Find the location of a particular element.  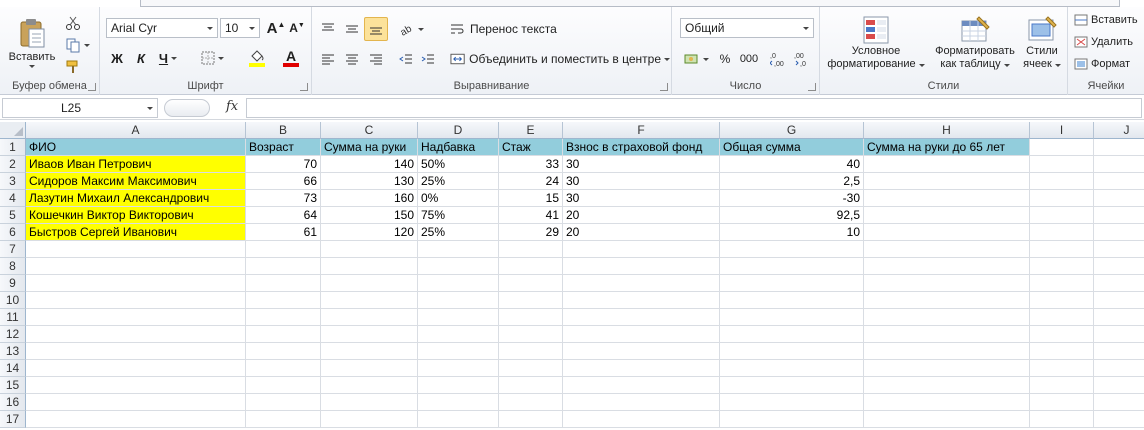

cell-i6 is located at coordinates (1062, 232).